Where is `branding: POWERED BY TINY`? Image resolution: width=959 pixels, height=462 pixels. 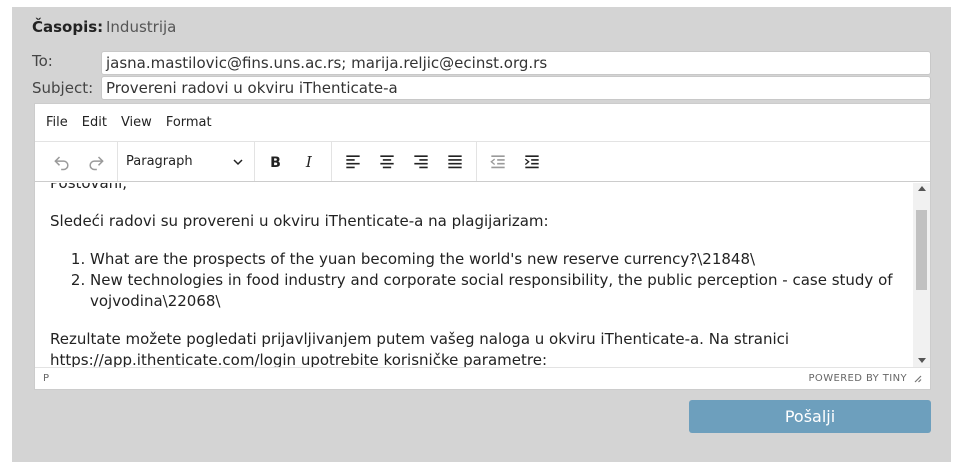
branding: POWERED BY TINY is located at coordinates (866, 378).